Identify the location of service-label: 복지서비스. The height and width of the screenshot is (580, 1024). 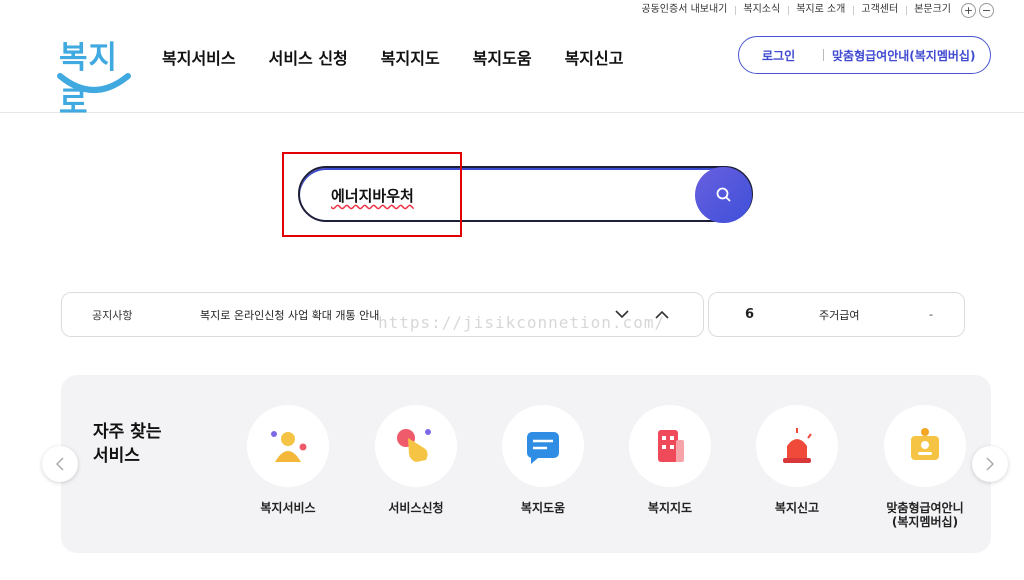
(288, 508).